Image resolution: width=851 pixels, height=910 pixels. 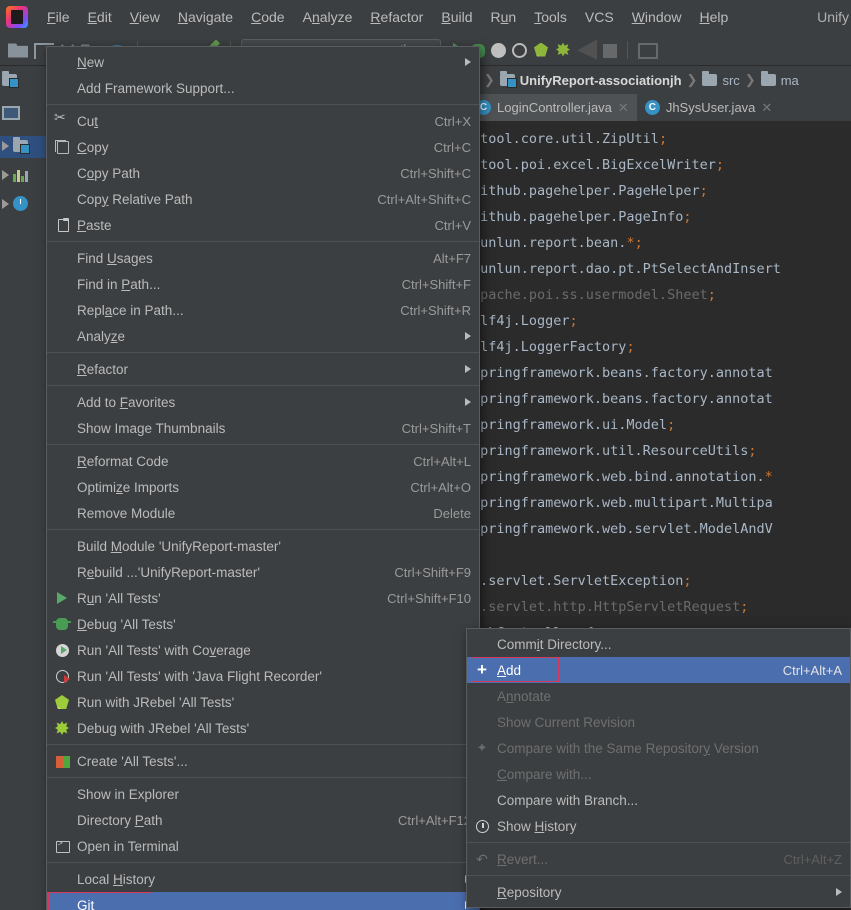 What do you see at coordinates (658, 859) in the screenshot?
I see `git-menu-item-revert: ↶ Revert... Ctrl+Alt+Z` at bounding box center [658, 859].